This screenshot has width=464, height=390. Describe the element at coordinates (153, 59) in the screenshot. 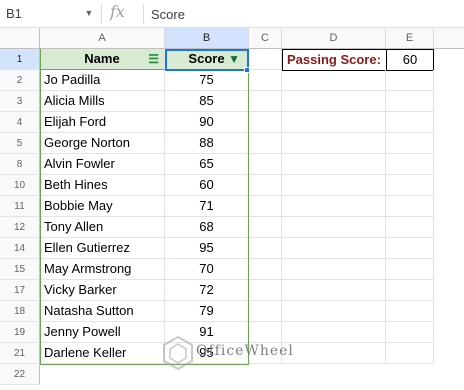

I see `filter-lines-icon: ☰` at that location.